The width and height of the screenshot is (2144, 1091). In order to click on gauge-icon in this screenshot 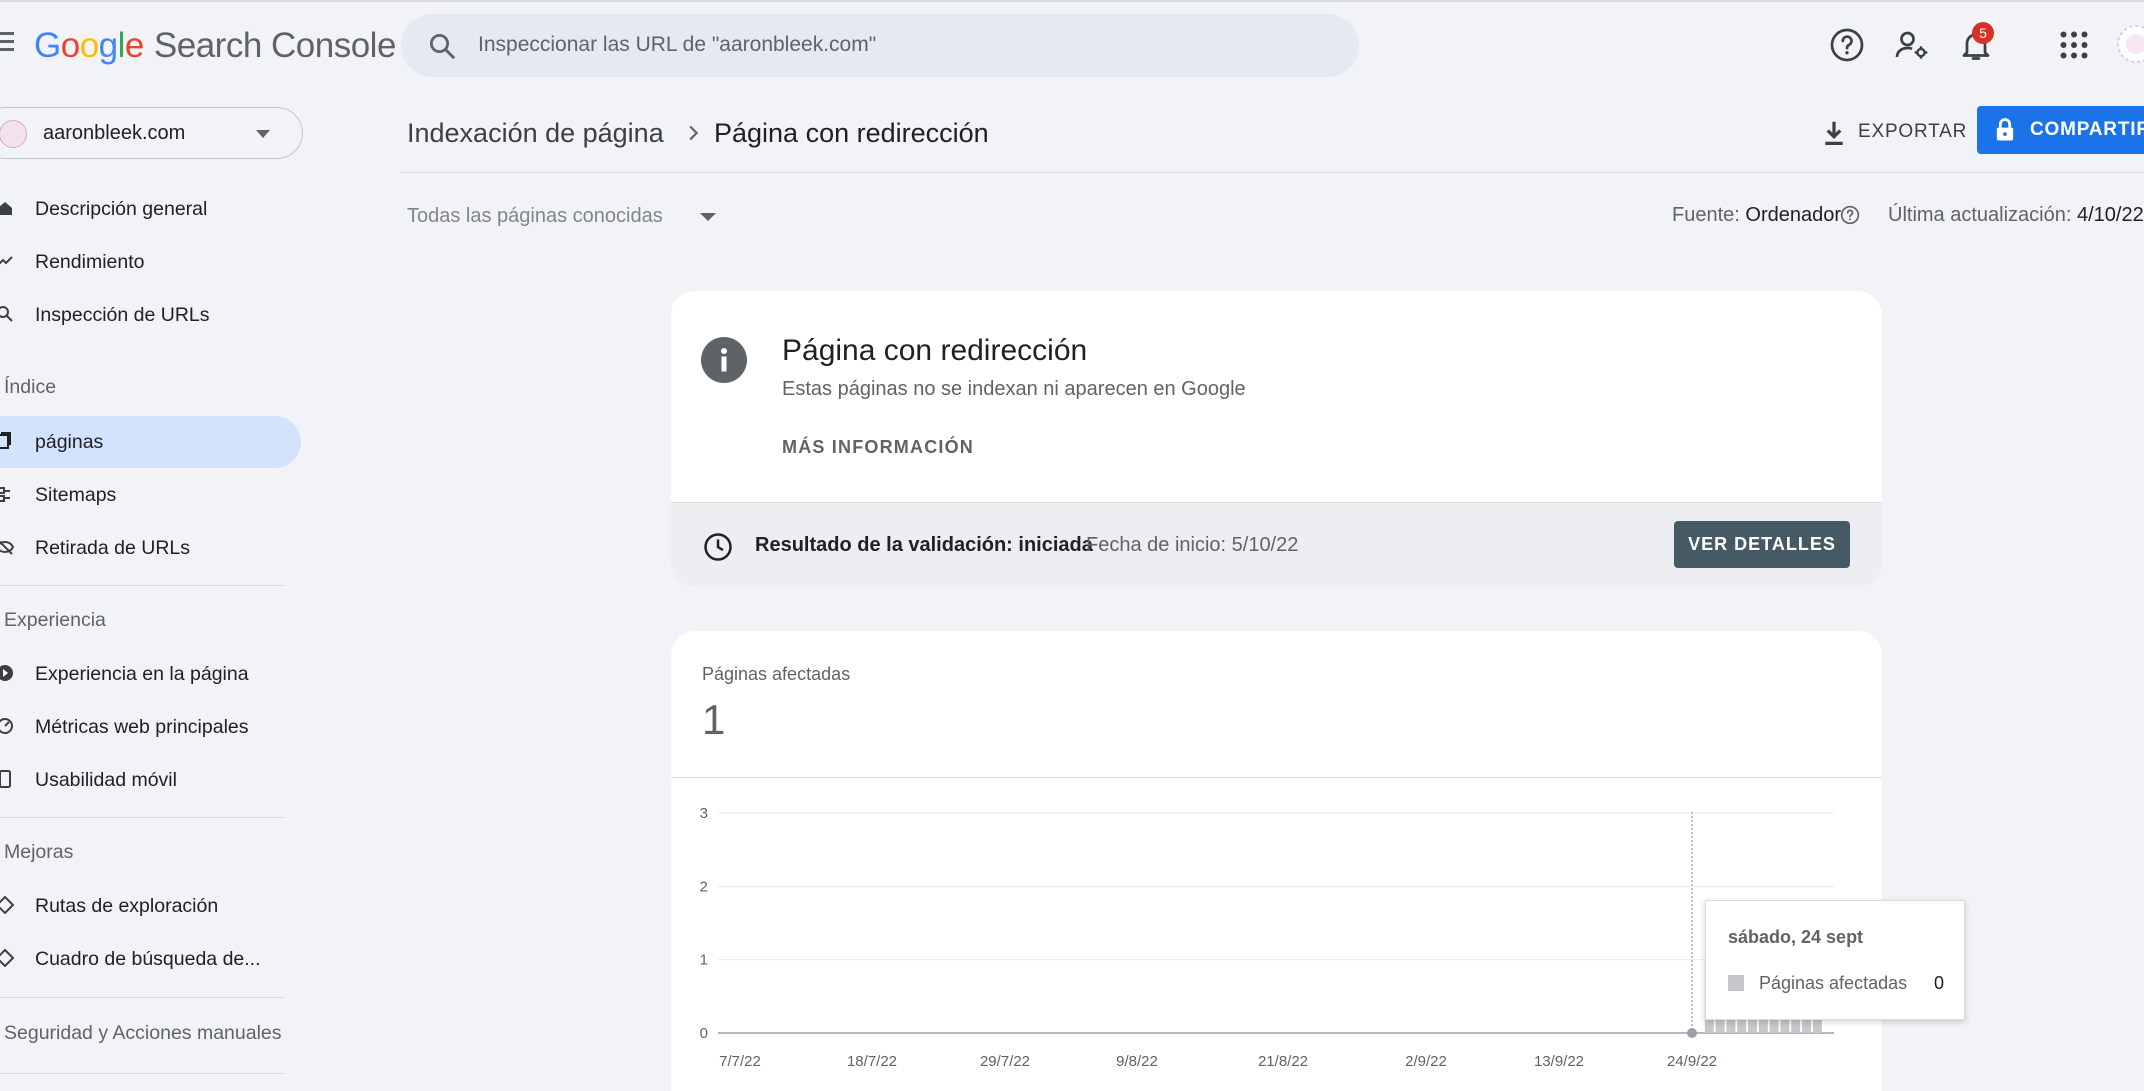, I will do `click(6, 726)`.